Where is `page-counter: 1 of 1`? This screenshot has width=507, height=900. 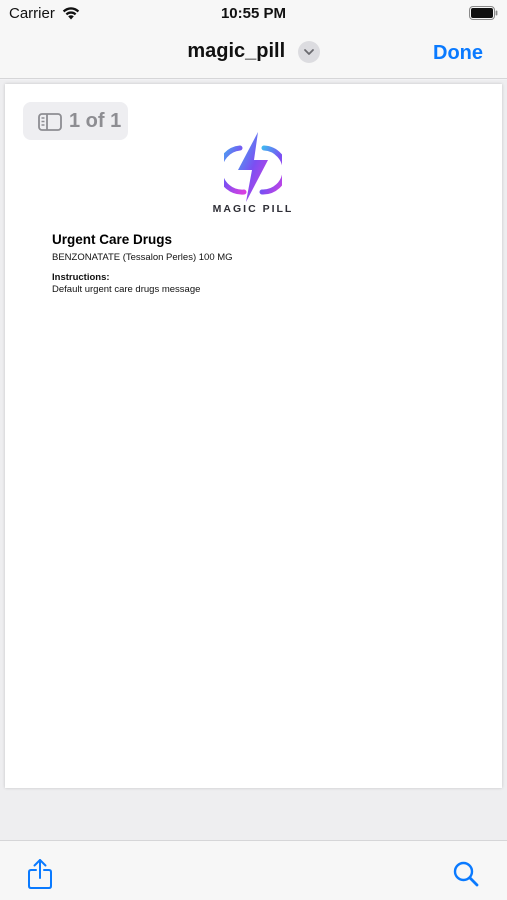
page-counter: 1 of 1 is located at coordinates (75, 121).